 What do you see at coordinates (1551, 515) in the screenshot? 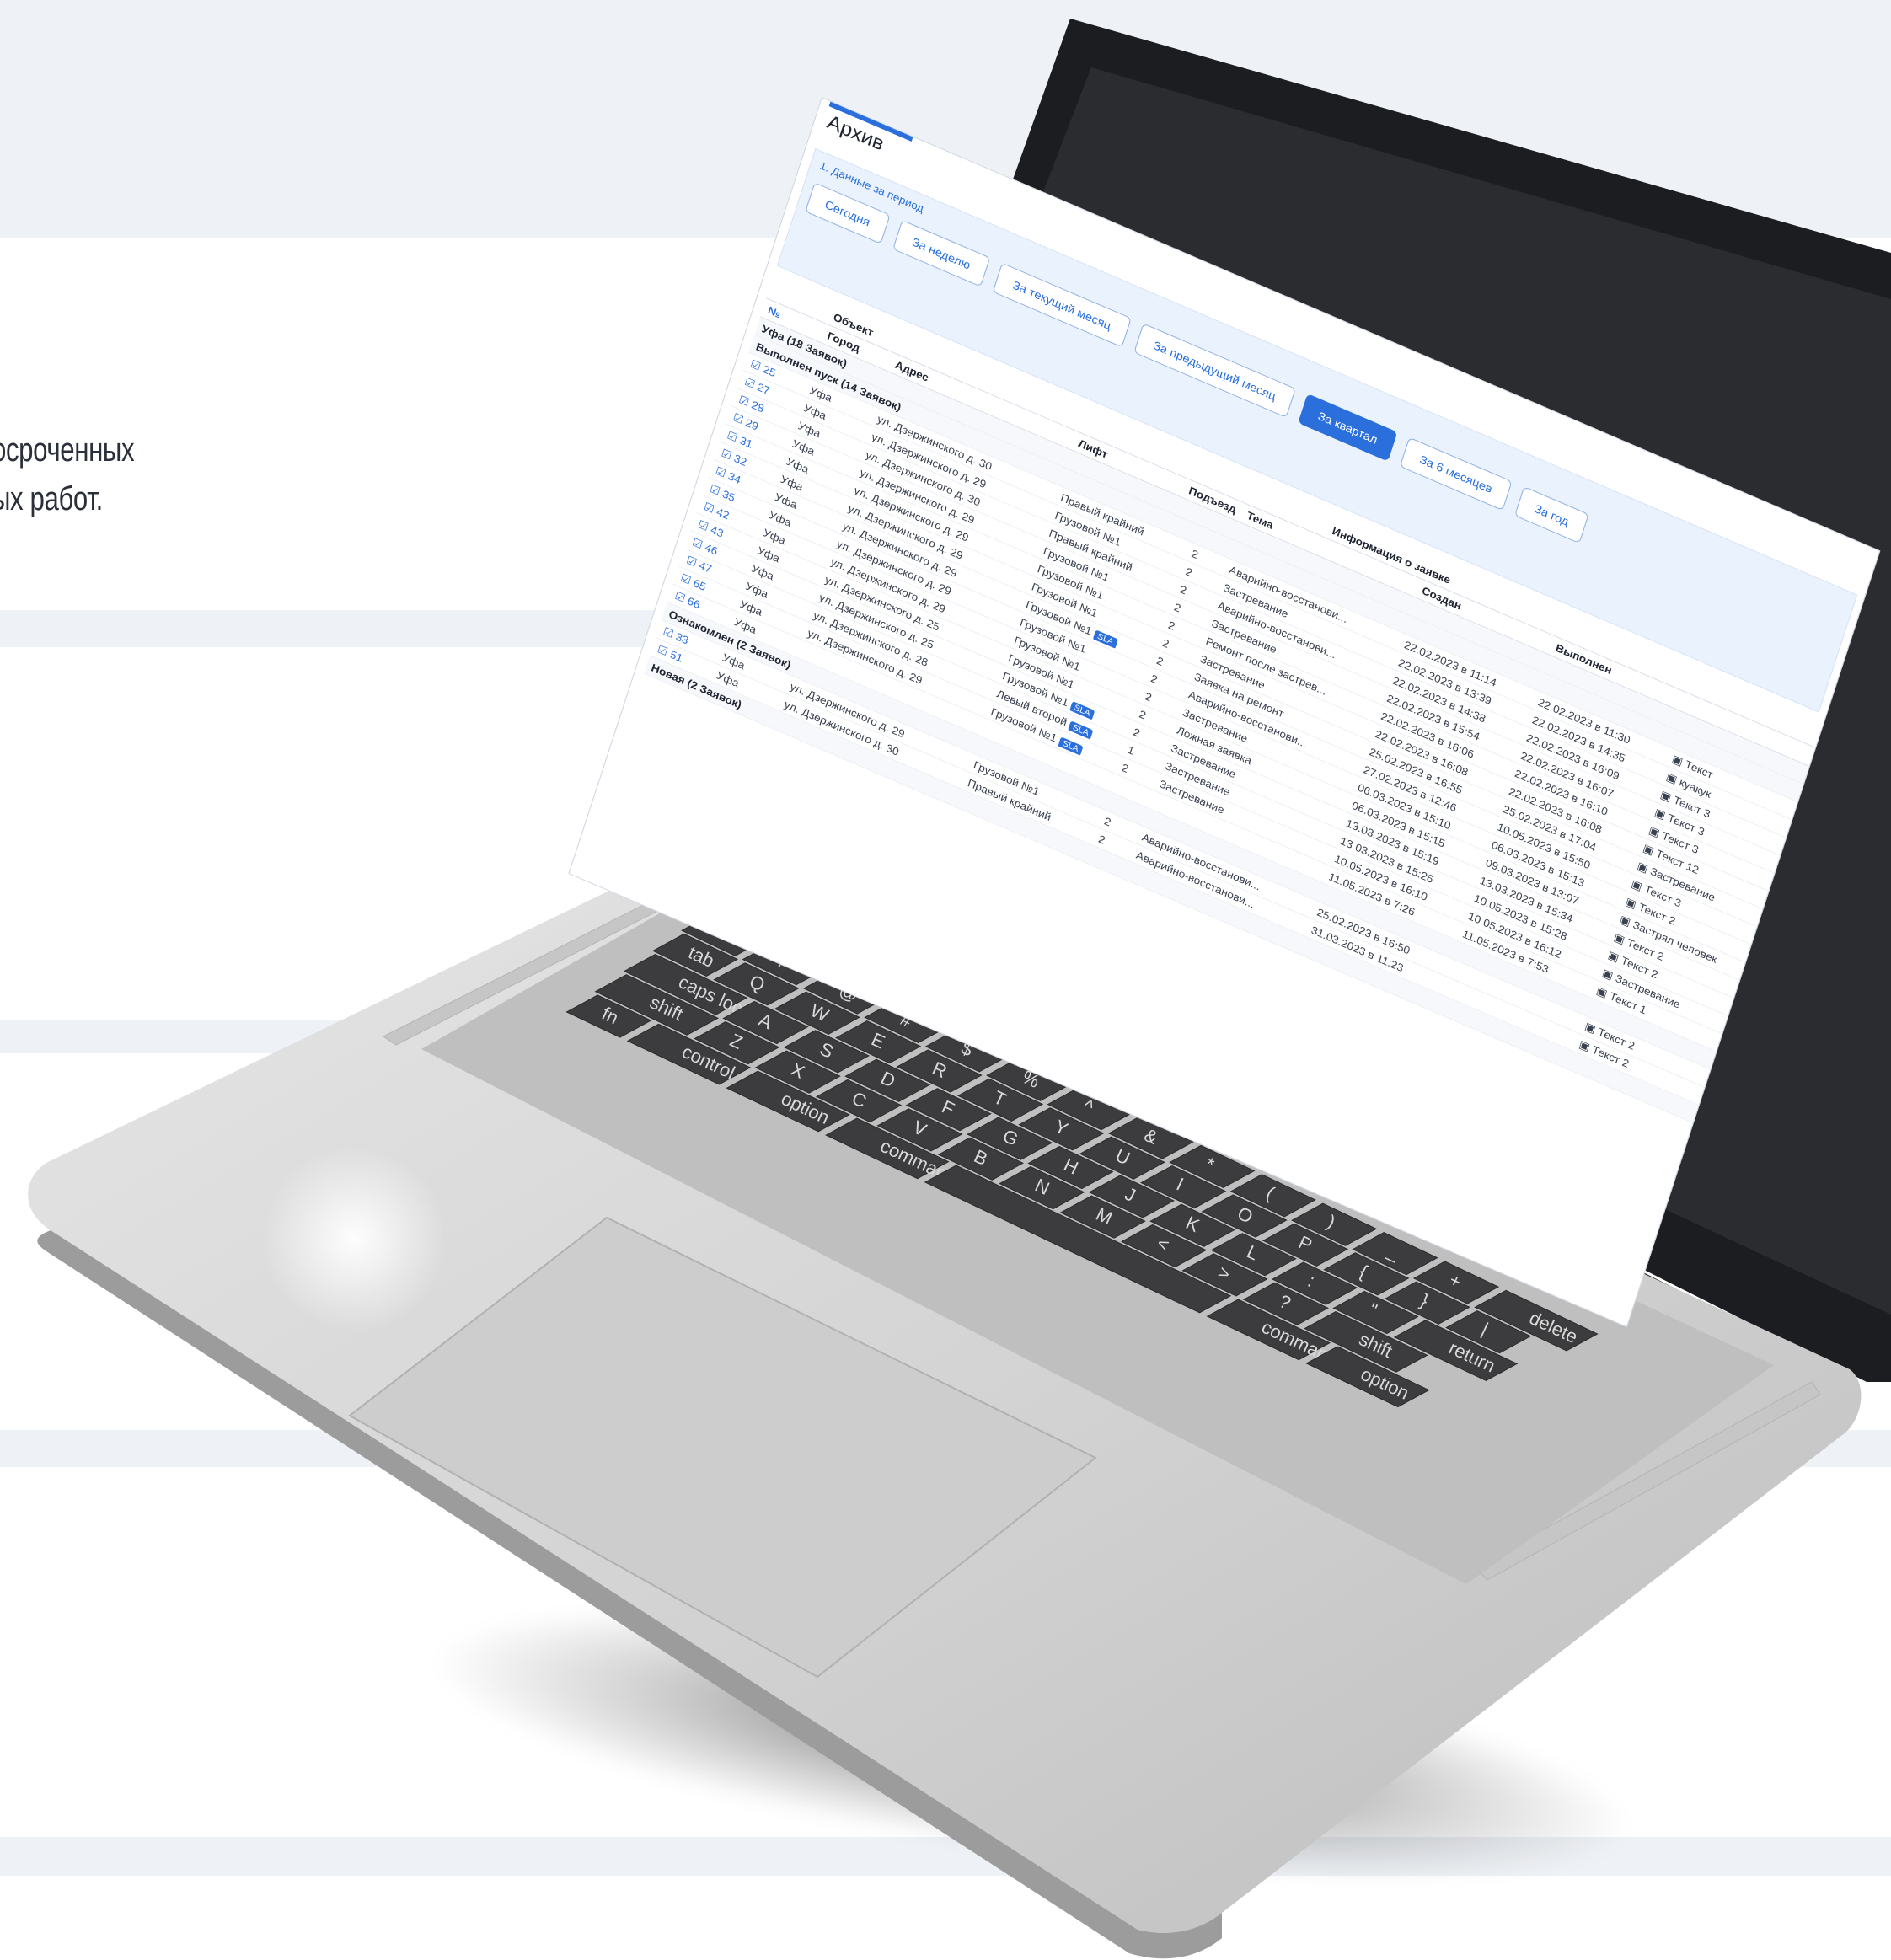
I see `period-button-6: За год` at bounding box center [1551, 515].